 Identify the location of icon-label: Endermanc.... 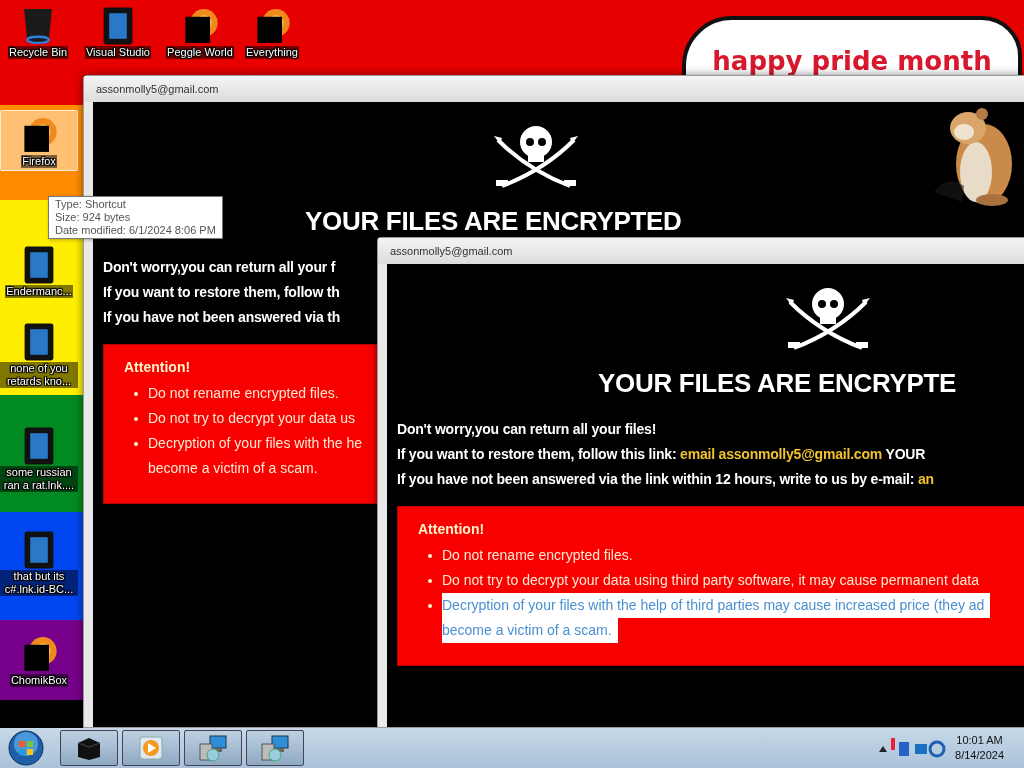
(39, 291).